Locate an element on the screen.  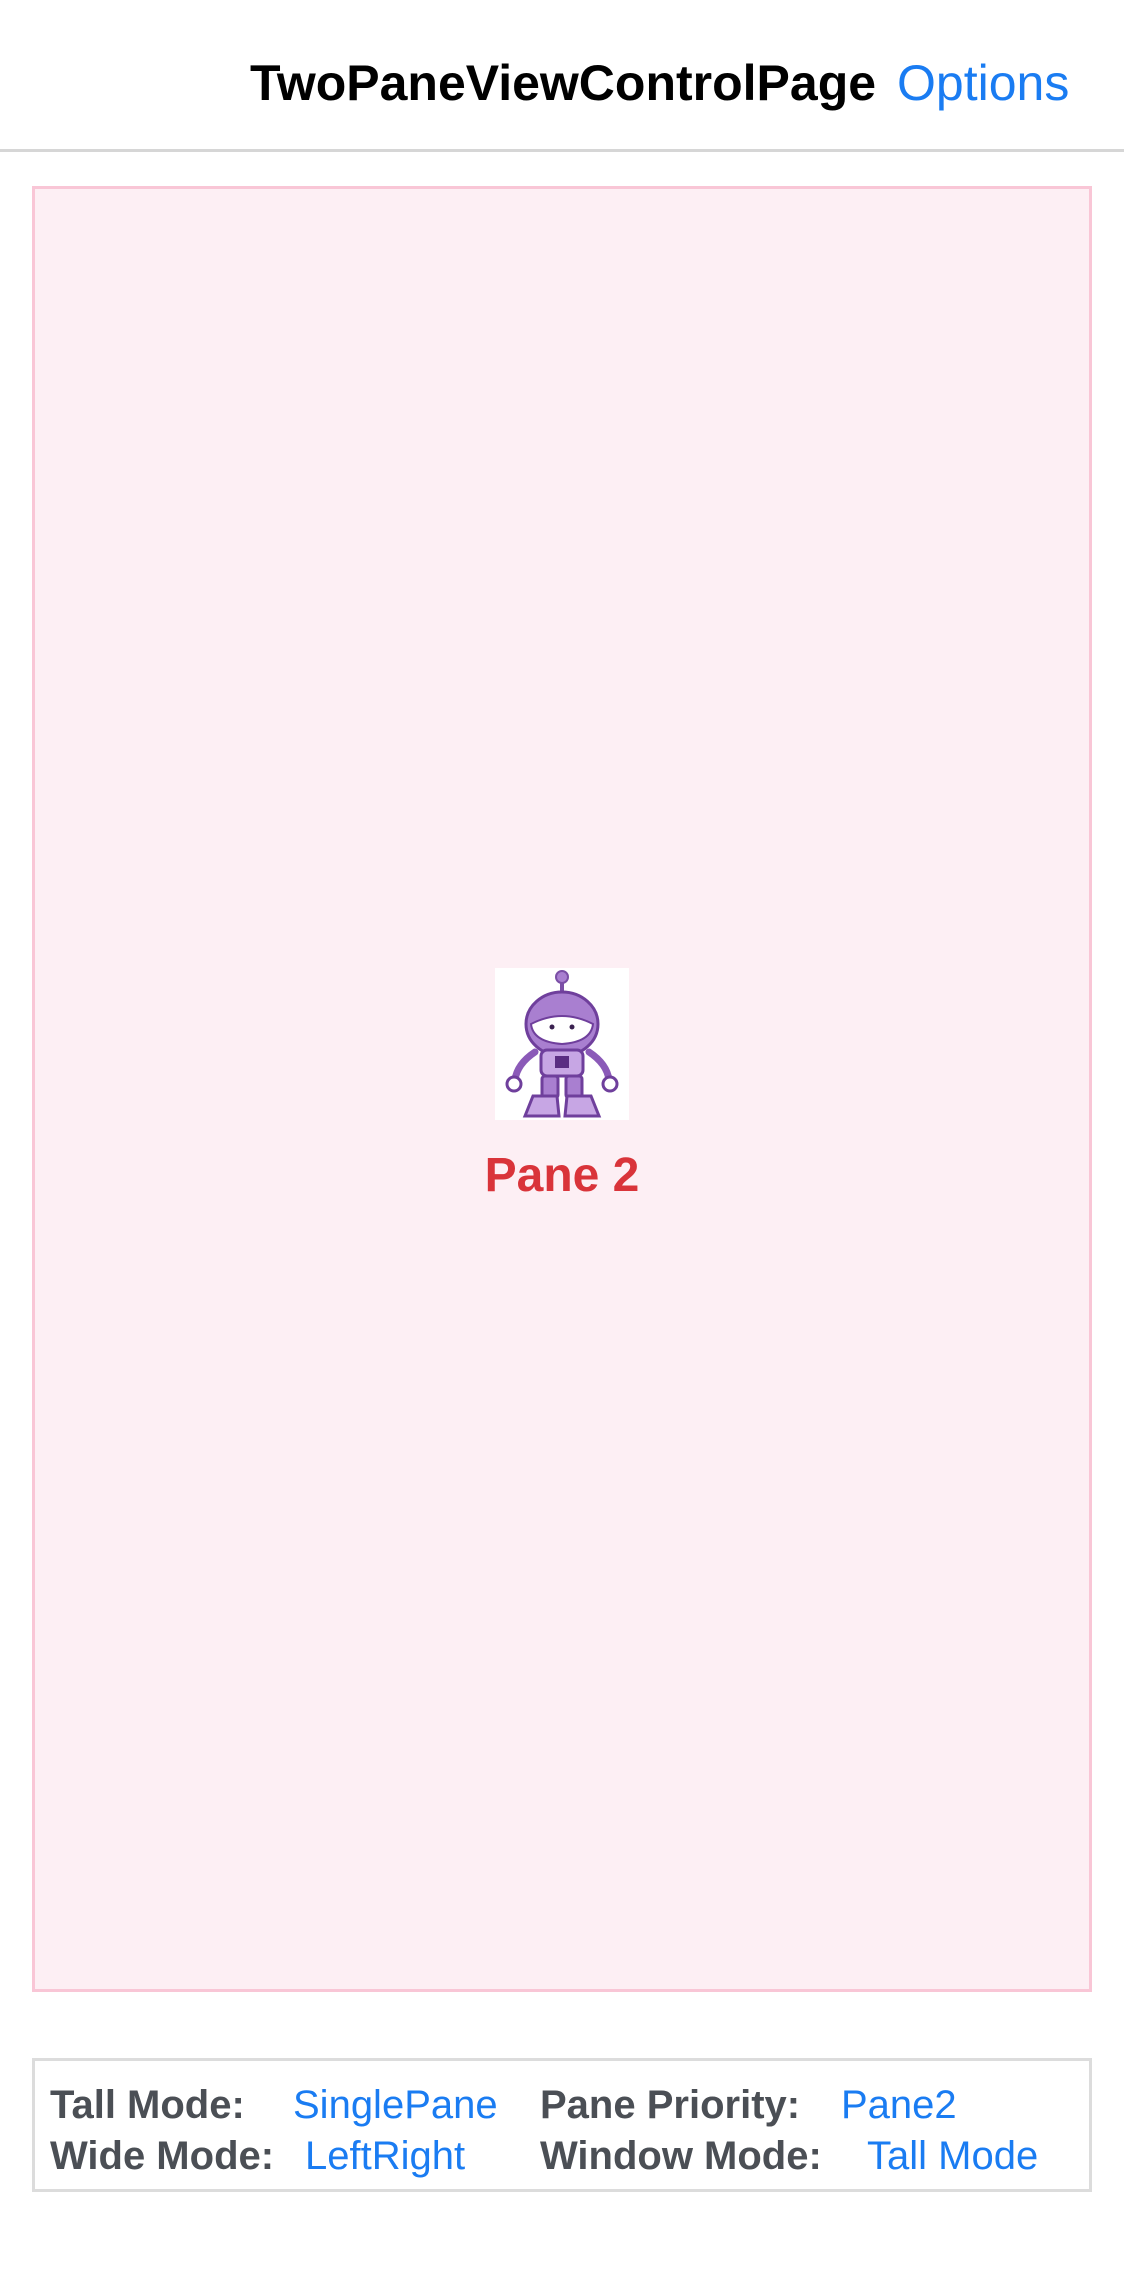
window-mode-value: Tall Mode is located at coordinates (952, 2156).